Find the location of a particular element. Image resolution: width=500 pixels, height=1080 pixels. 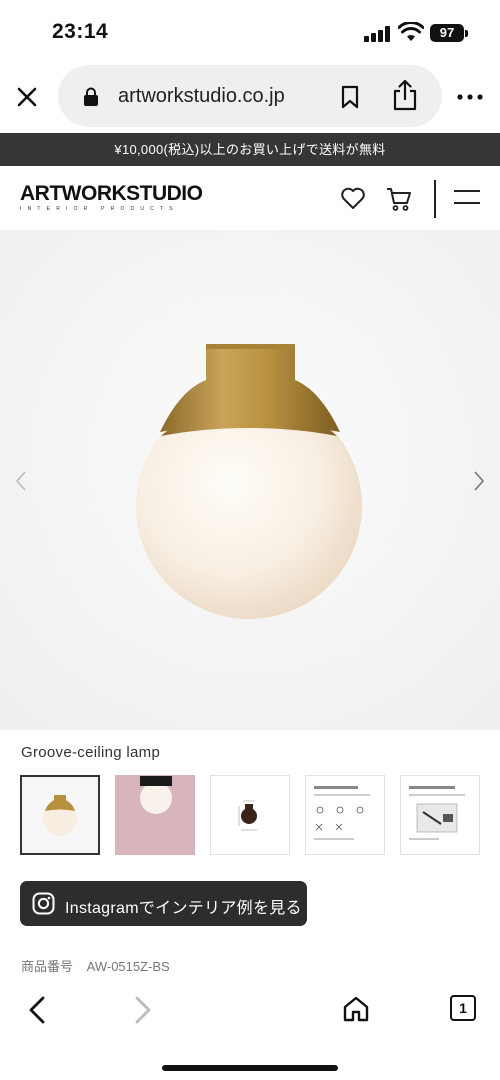

product-sku: 商品番号 AW-0515Z-BS is located at coordinates (95, 965).